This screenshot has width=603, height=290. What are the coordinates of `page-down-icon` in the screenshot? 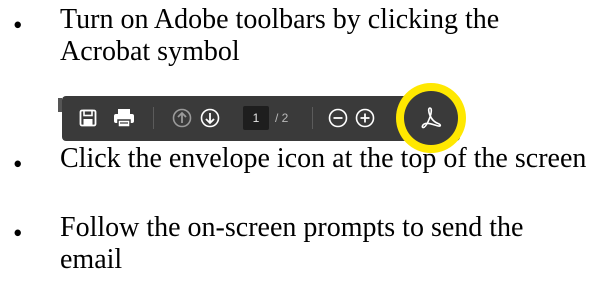 It's located at (210, 118).